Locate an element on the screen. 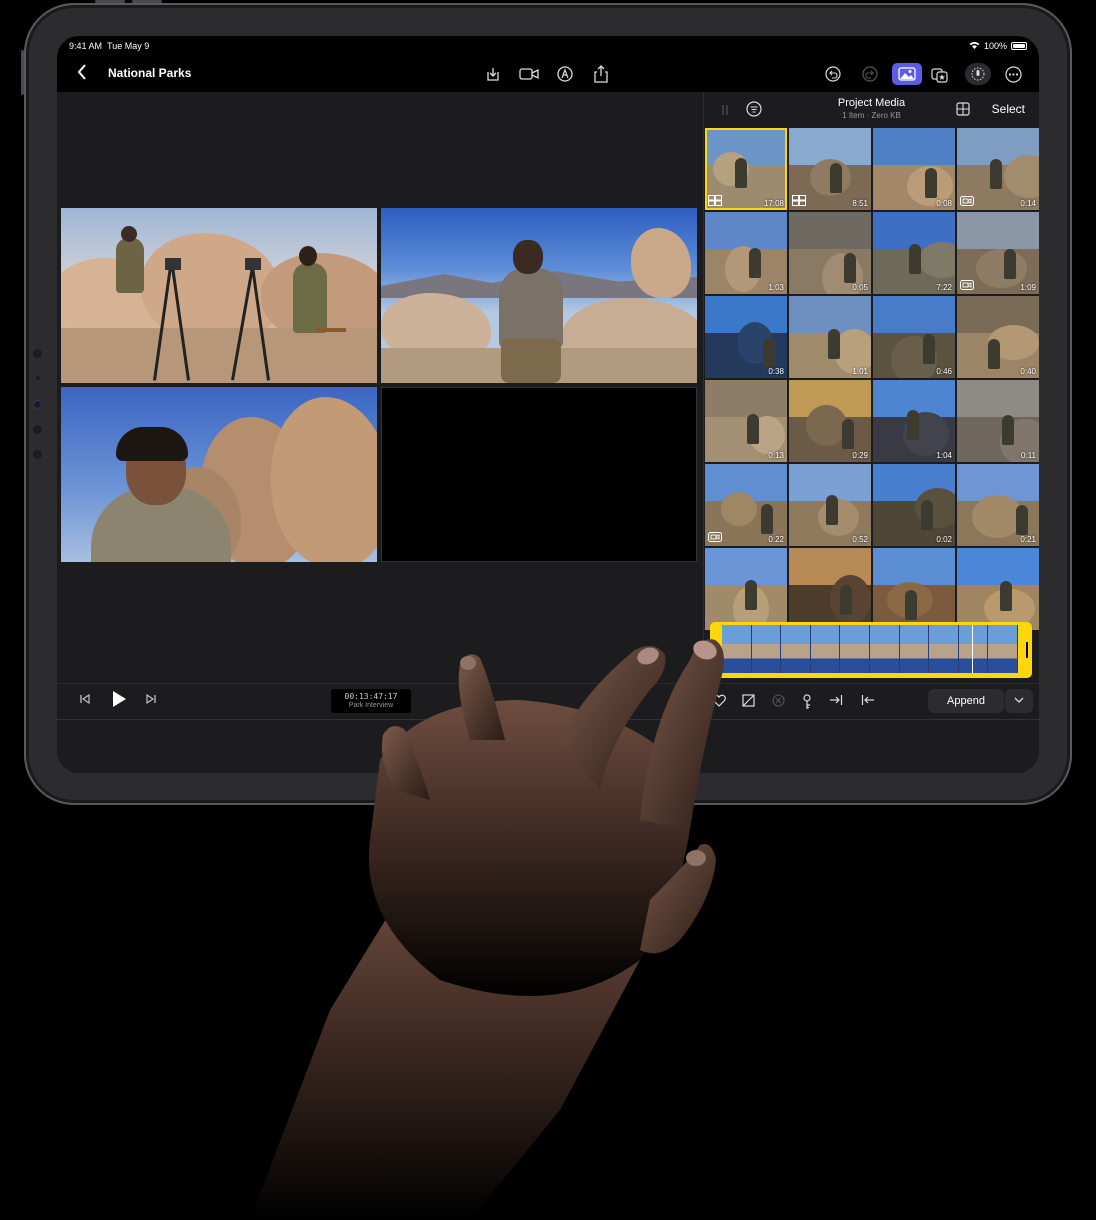 Image resolution: width=1096 pixels, height=1220 pixels. filmstrip-frames is located at coordinates (870, 649).